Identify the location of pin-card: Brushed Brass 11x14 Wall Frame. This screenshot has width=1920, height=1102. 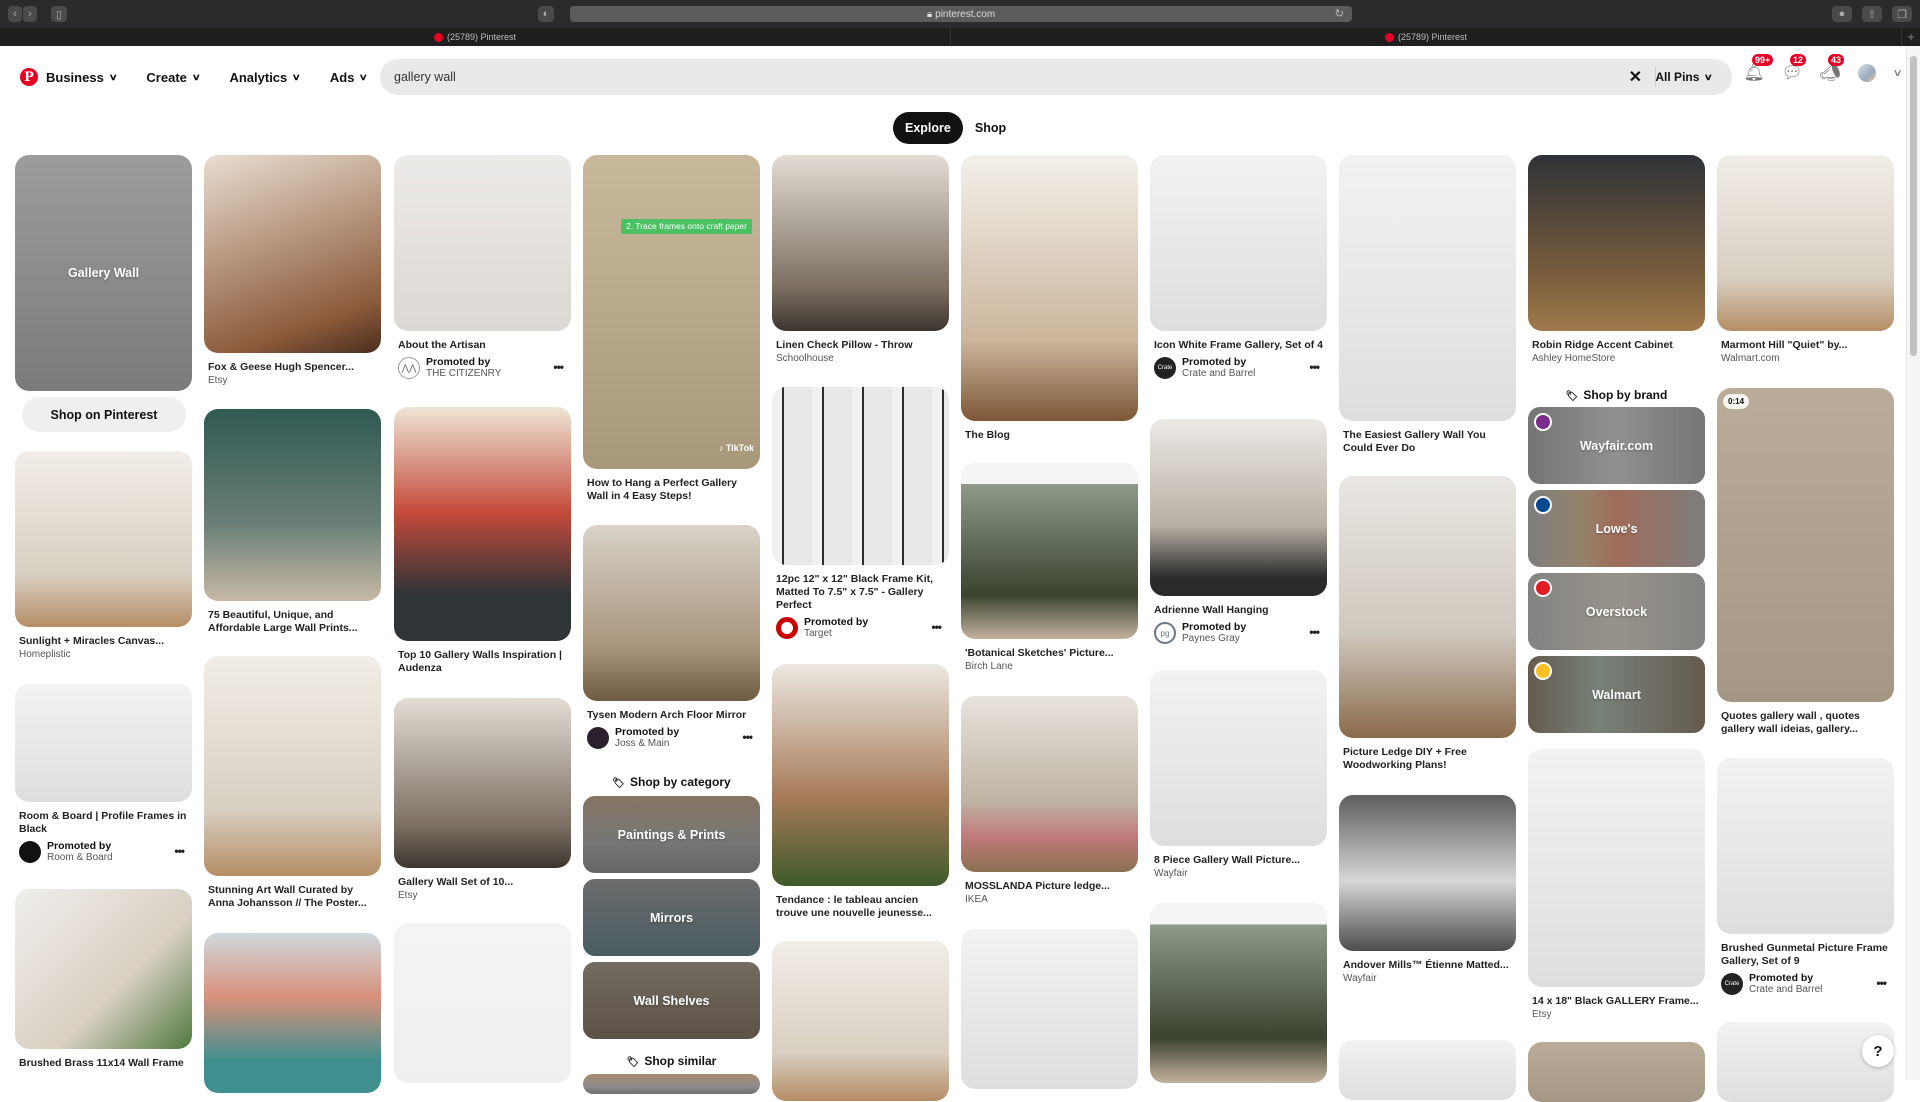
(103, 979).